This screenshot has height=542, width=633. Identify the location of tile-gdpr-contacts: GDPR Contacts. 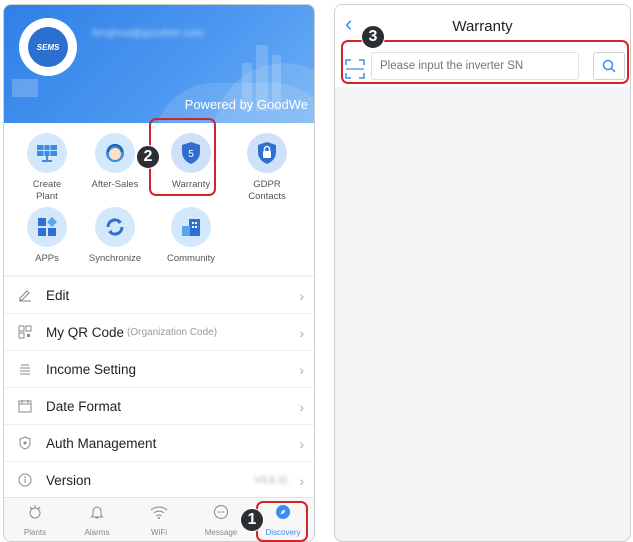
(267, 168).